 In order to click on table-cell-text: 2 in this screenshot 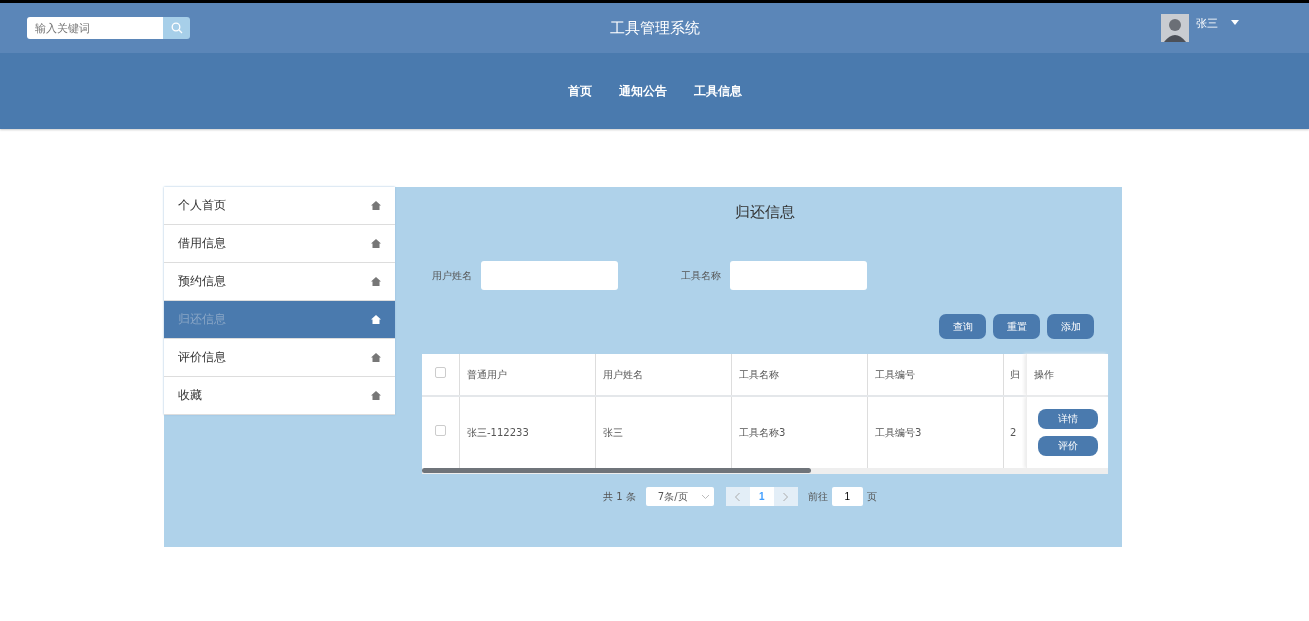, I will do `click(1013, 433)`.